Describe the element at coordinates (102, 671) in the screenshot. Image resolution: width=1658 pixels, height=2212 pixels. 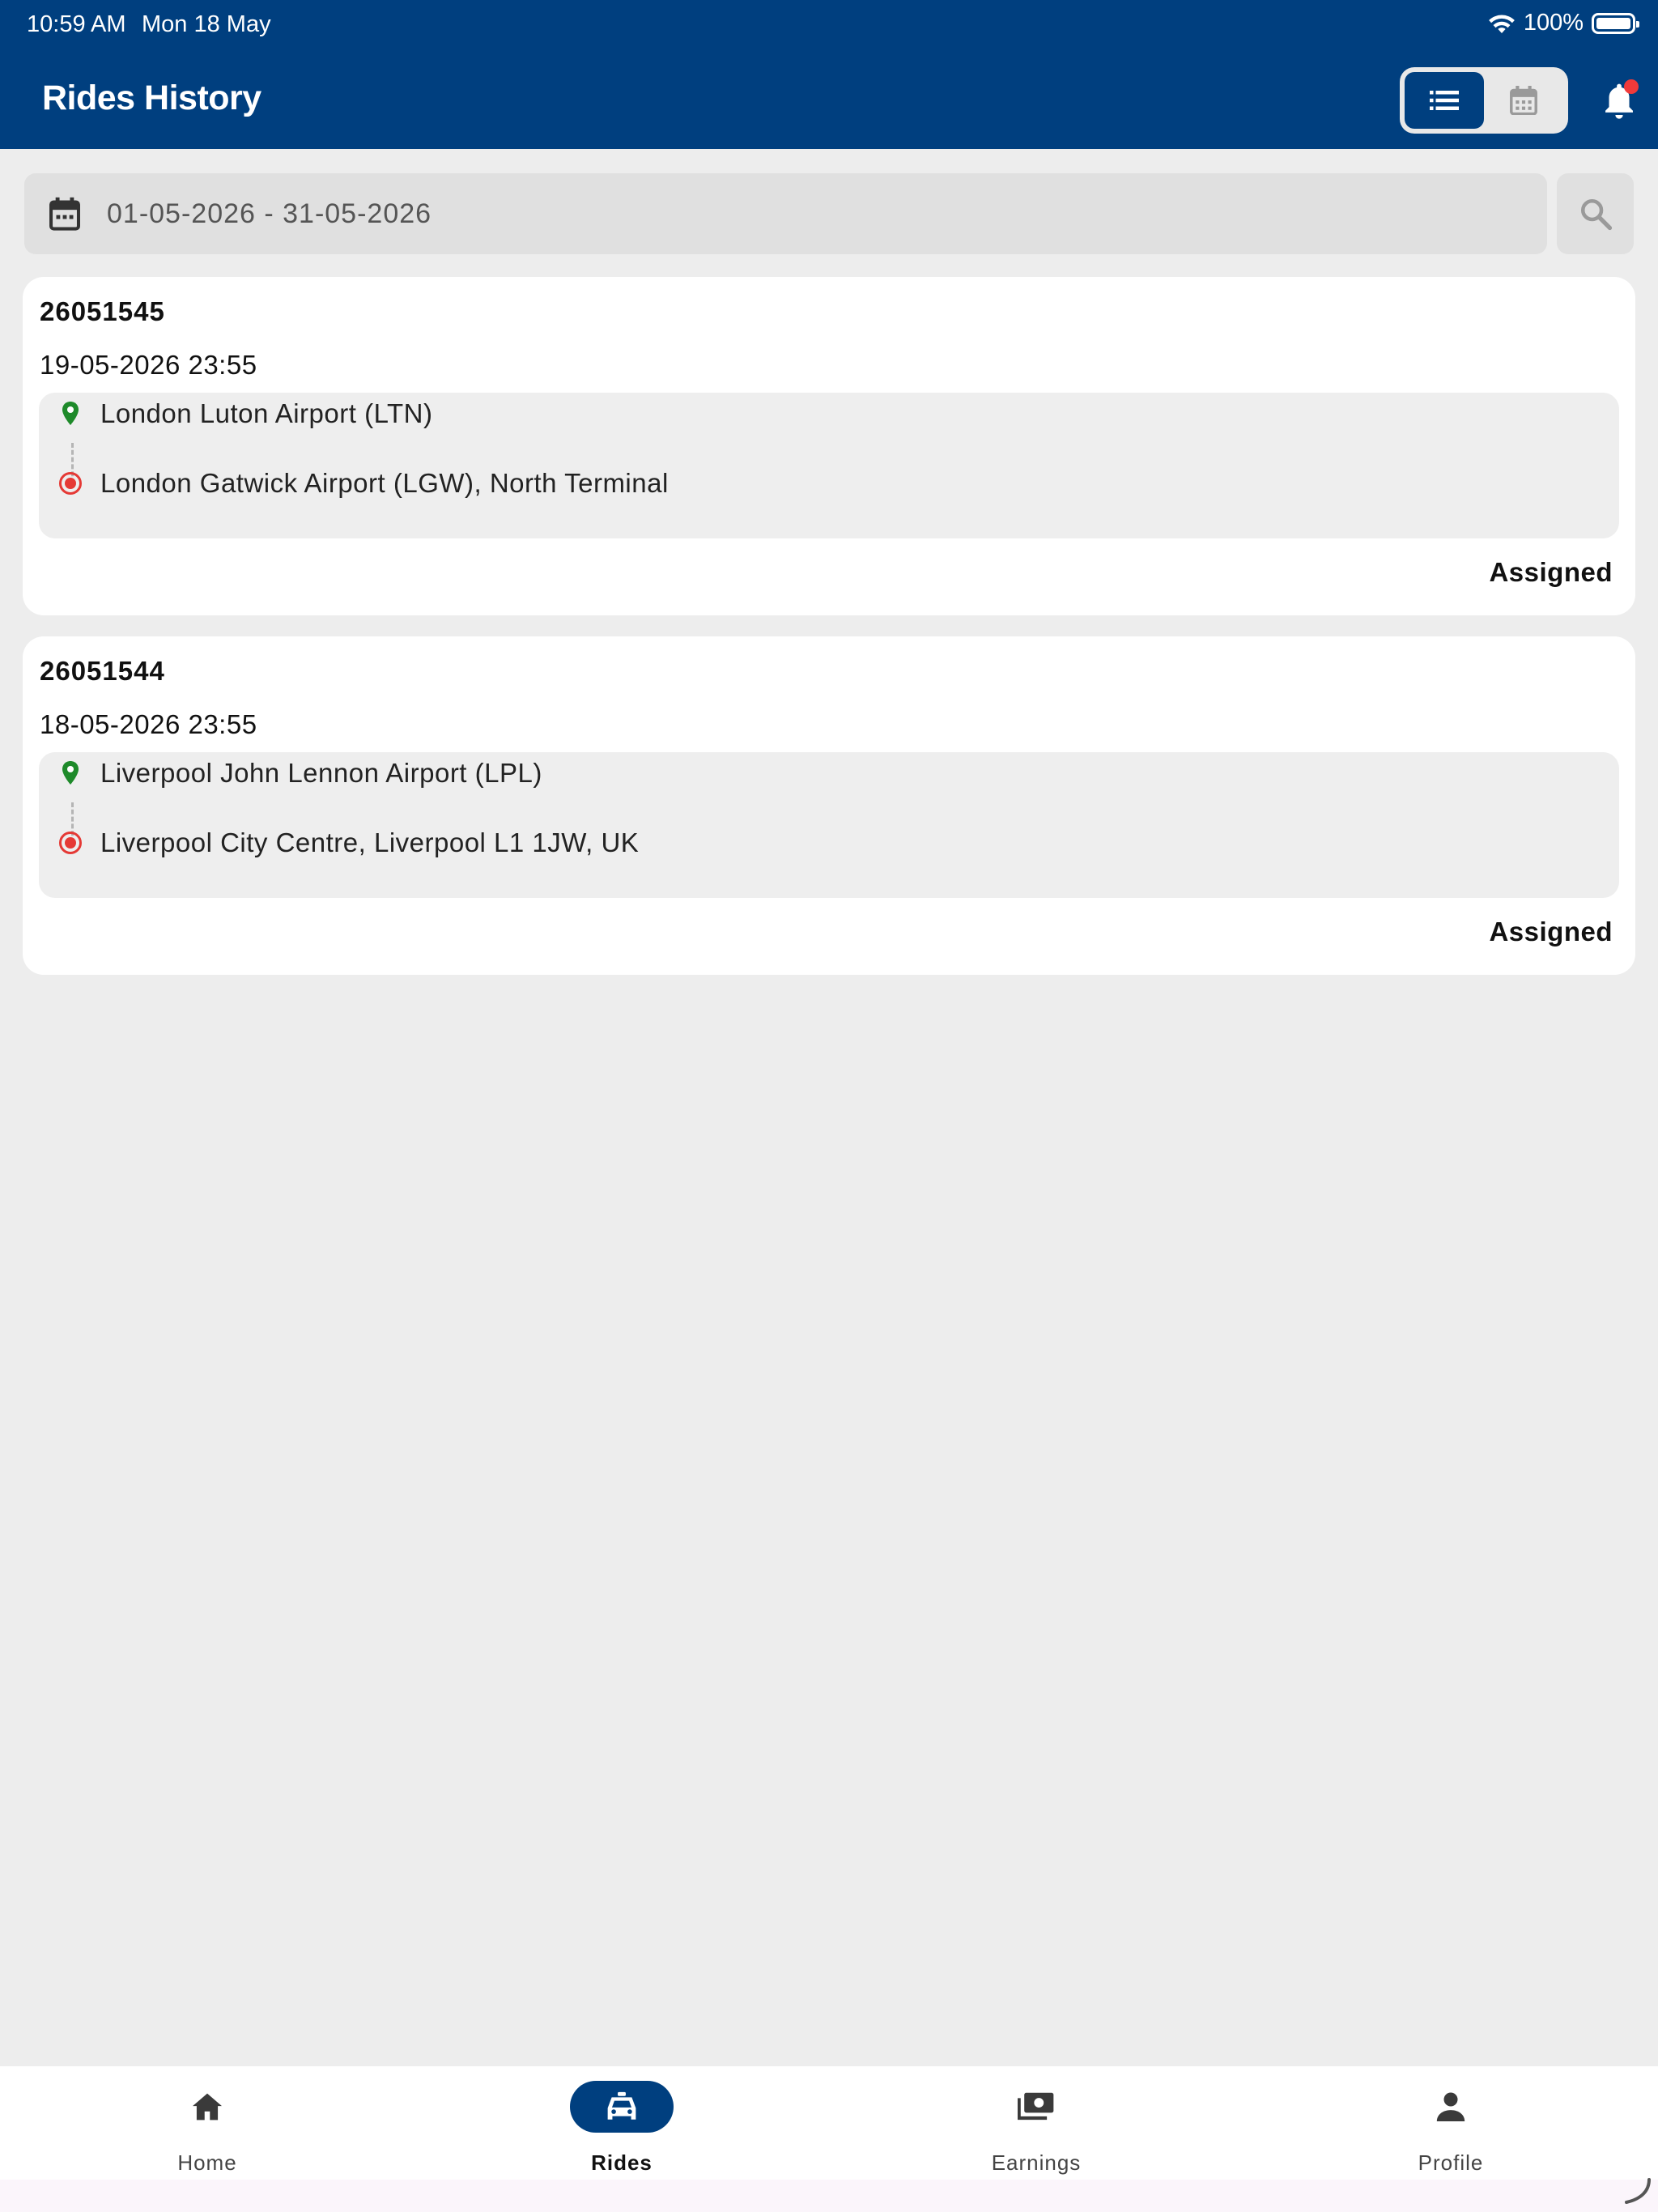
I see `ride-id: 26051544` at that location.